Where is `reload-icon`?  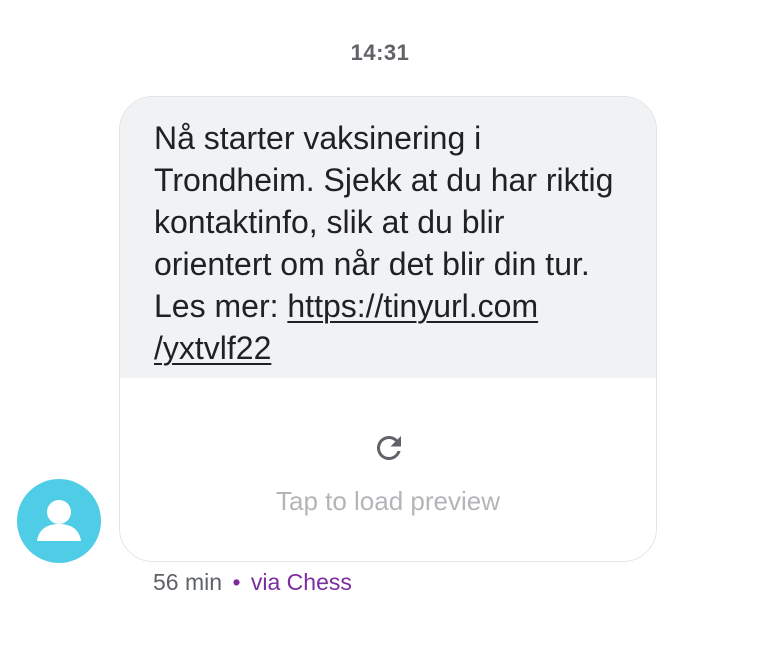
reload-icon is located at coordinates (388, 447).